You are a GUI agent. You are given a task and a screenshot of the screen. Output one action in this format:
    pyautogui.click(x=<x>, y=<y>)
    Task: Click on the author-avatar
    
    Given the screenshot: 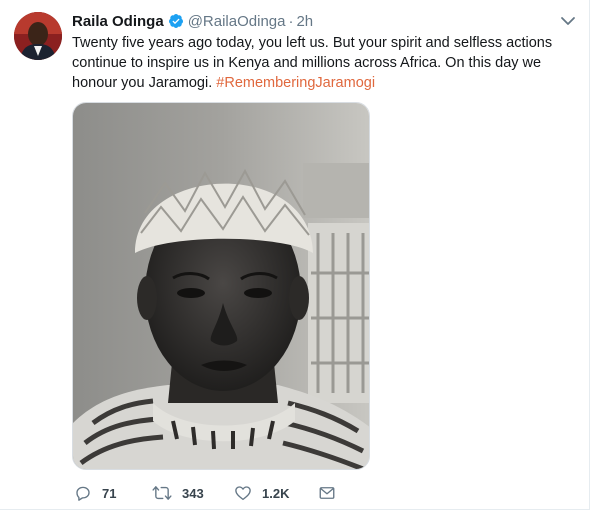 What is the action you would take?
    pyautogui.click(x=38, y=36)
    